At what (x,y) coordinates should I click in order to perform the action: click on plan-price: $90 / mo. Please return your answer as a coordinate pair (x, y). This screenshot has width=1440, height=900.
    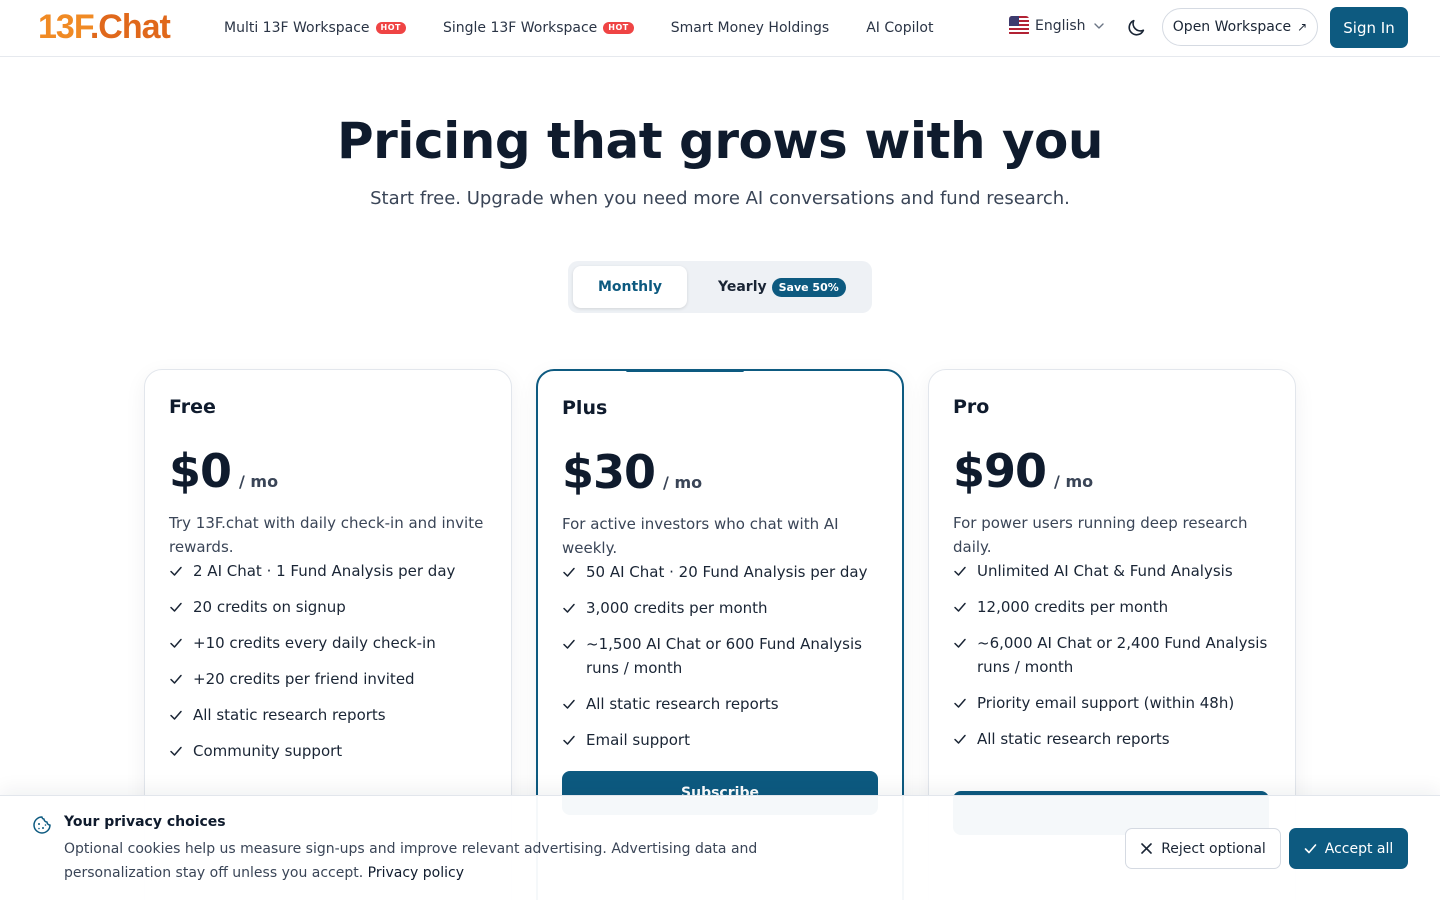
    Looking at the image, I should click on (1023, 471).